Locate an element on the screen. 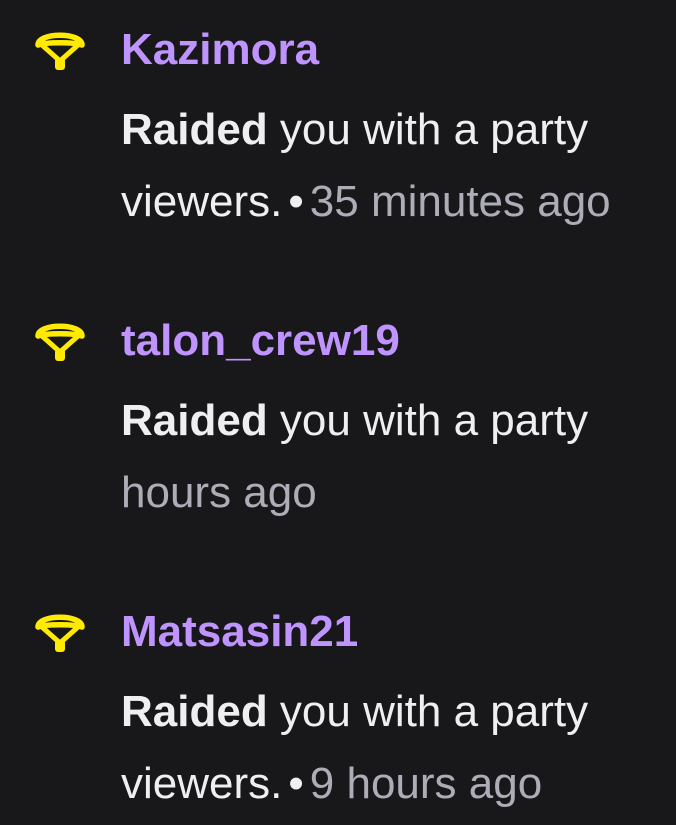 Image resolution: width=676 pixels, height=825 pixels. raider-username: Matsasin21 is located at coordinates (239, 632).